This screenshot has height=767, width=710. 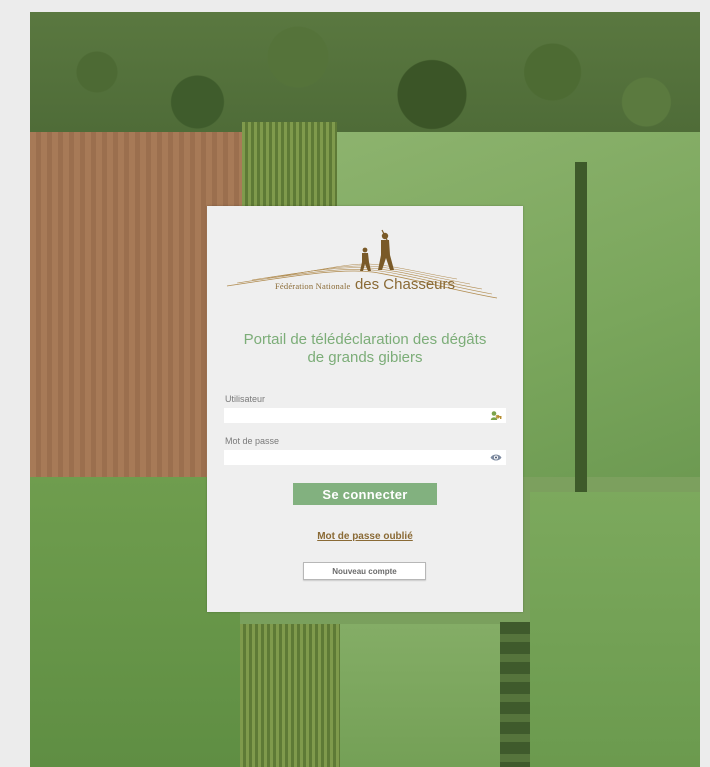 What do you see at coordinates (354, 457) in the screenshot?
I see `password-input` at bounding box center [354, 457].